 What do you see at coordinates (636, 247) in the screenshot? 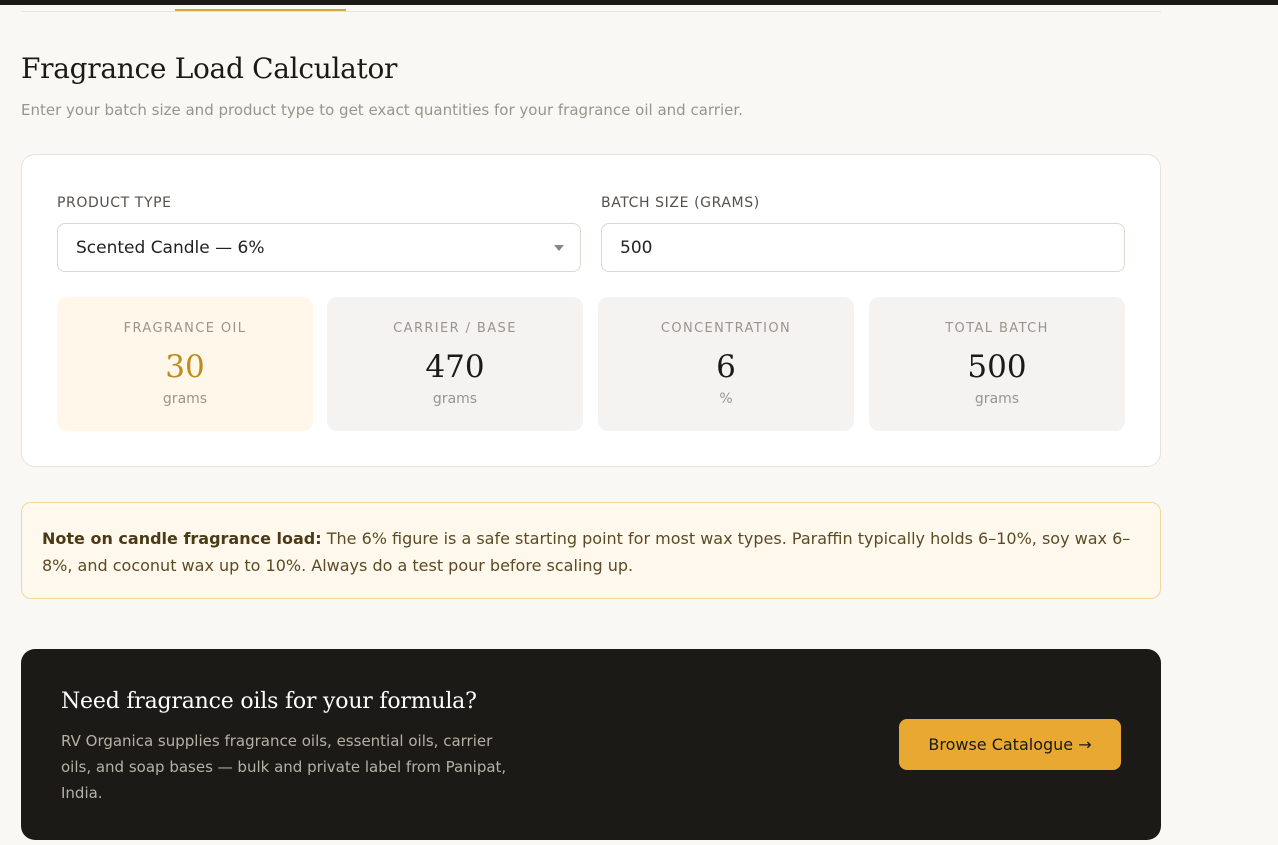
I see `batch-size-value: 500` at bounding box center [636, 247].